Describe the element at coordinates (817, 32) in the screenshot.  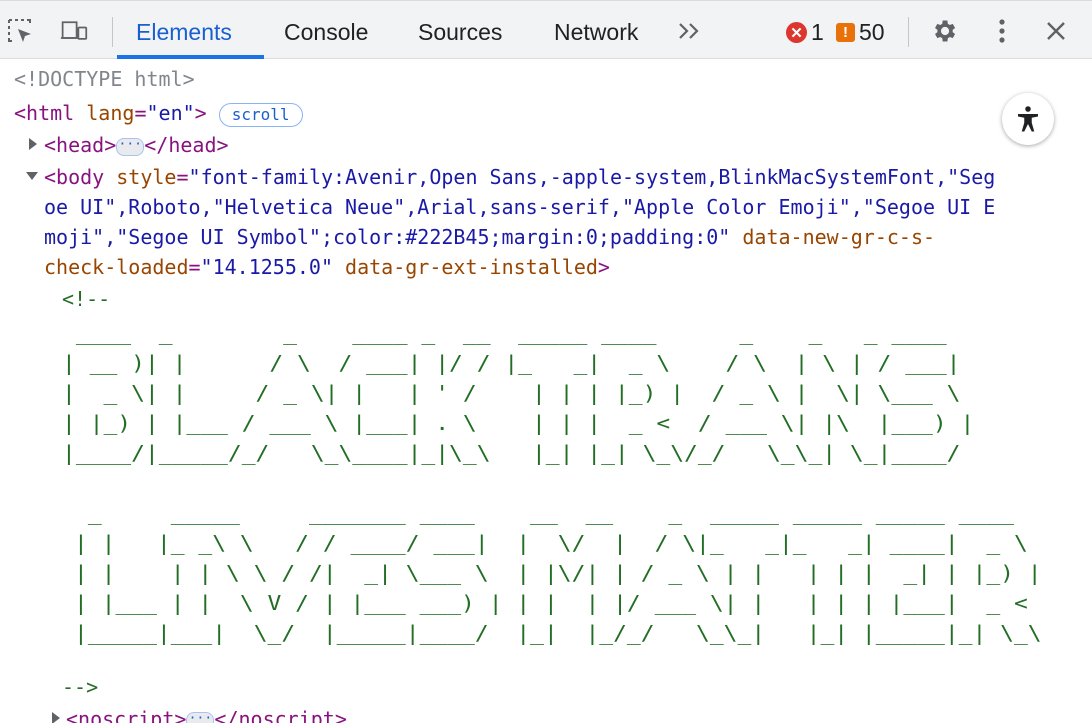
I see `error-count: 1` at that location.